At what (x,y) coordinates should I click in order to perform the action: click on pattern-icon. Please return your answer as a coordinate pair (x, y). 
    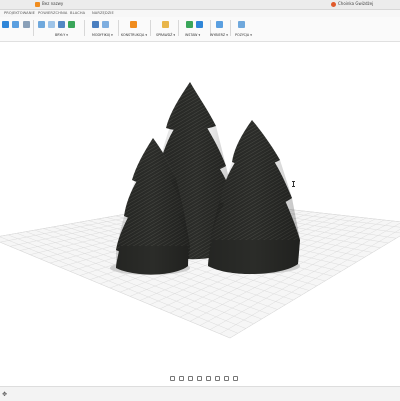
    Looking at the image, I should click on (71, 24).